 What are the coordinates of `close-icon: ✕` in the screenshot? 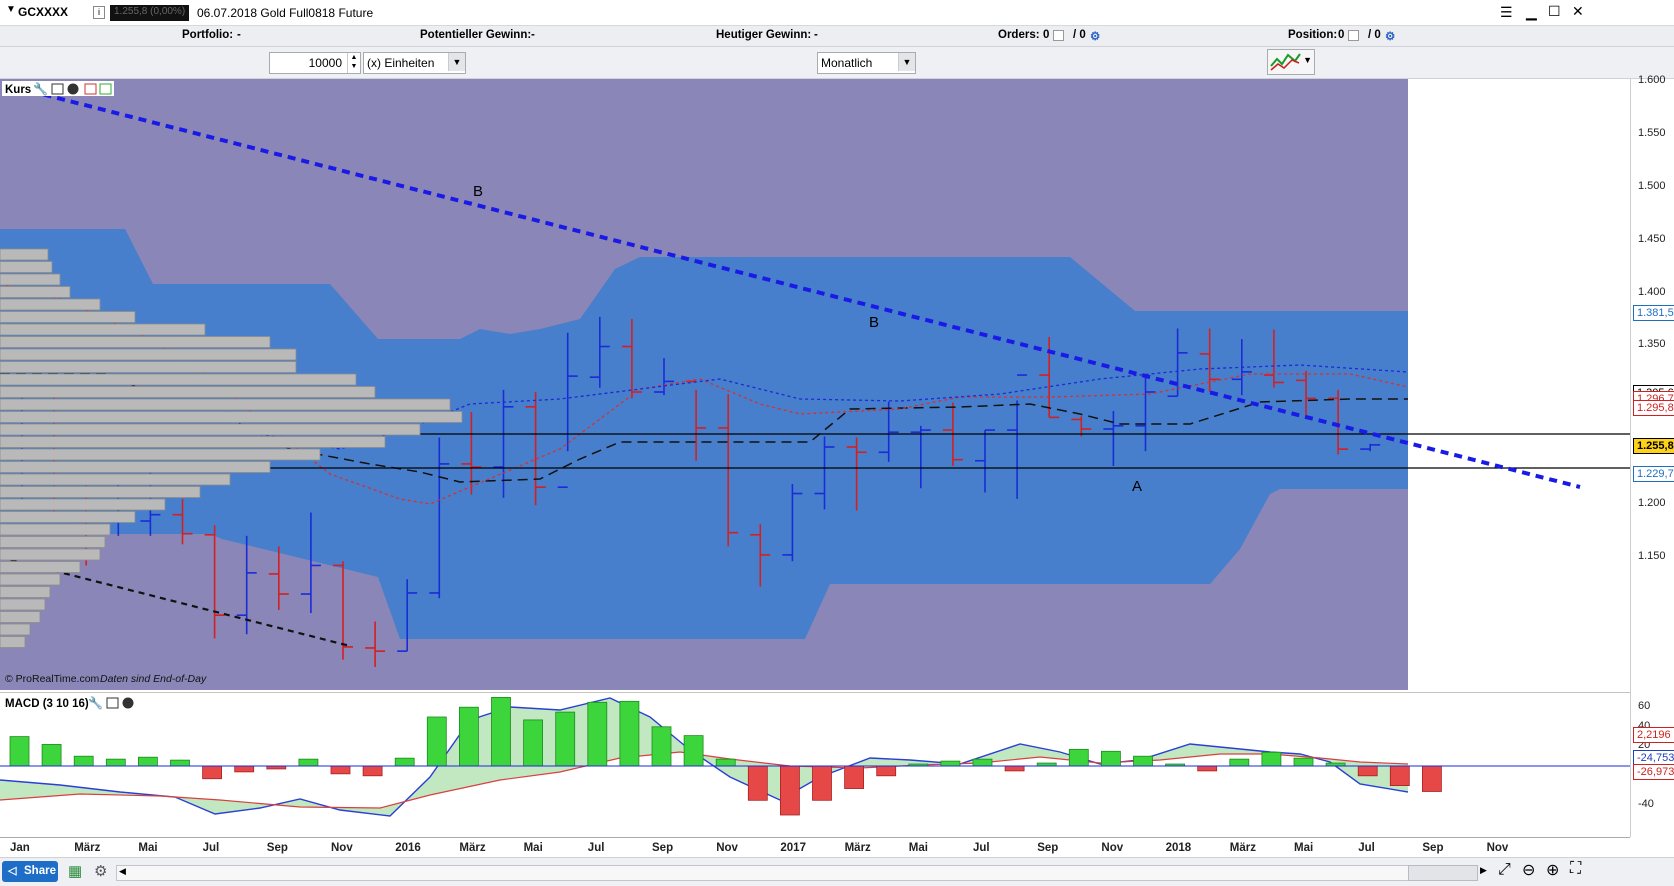 It's located at (1578, 11).